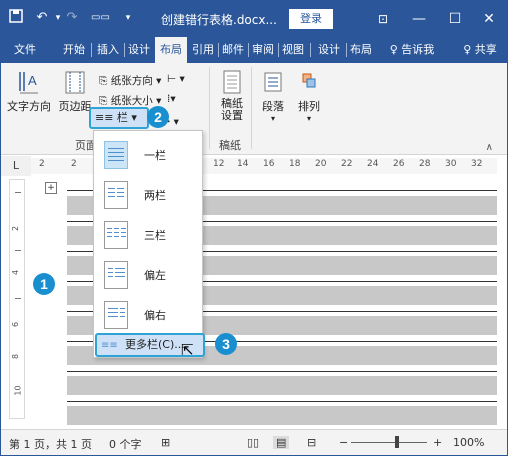  I want to click on vertical-ruler: 2 4 6 8 10, so click(17, 299).